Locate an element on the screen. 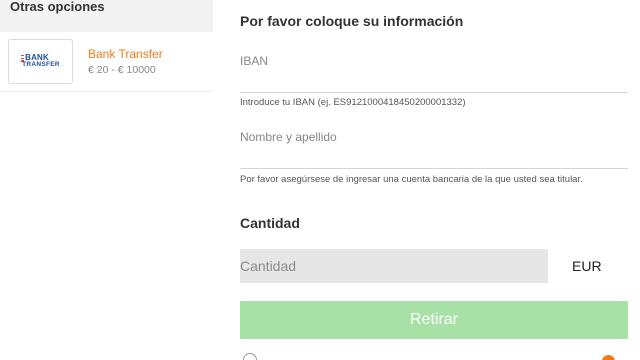 The height and width of the screenshot is (360, 640). info-dot-icon is located at coordinates (608, 357).